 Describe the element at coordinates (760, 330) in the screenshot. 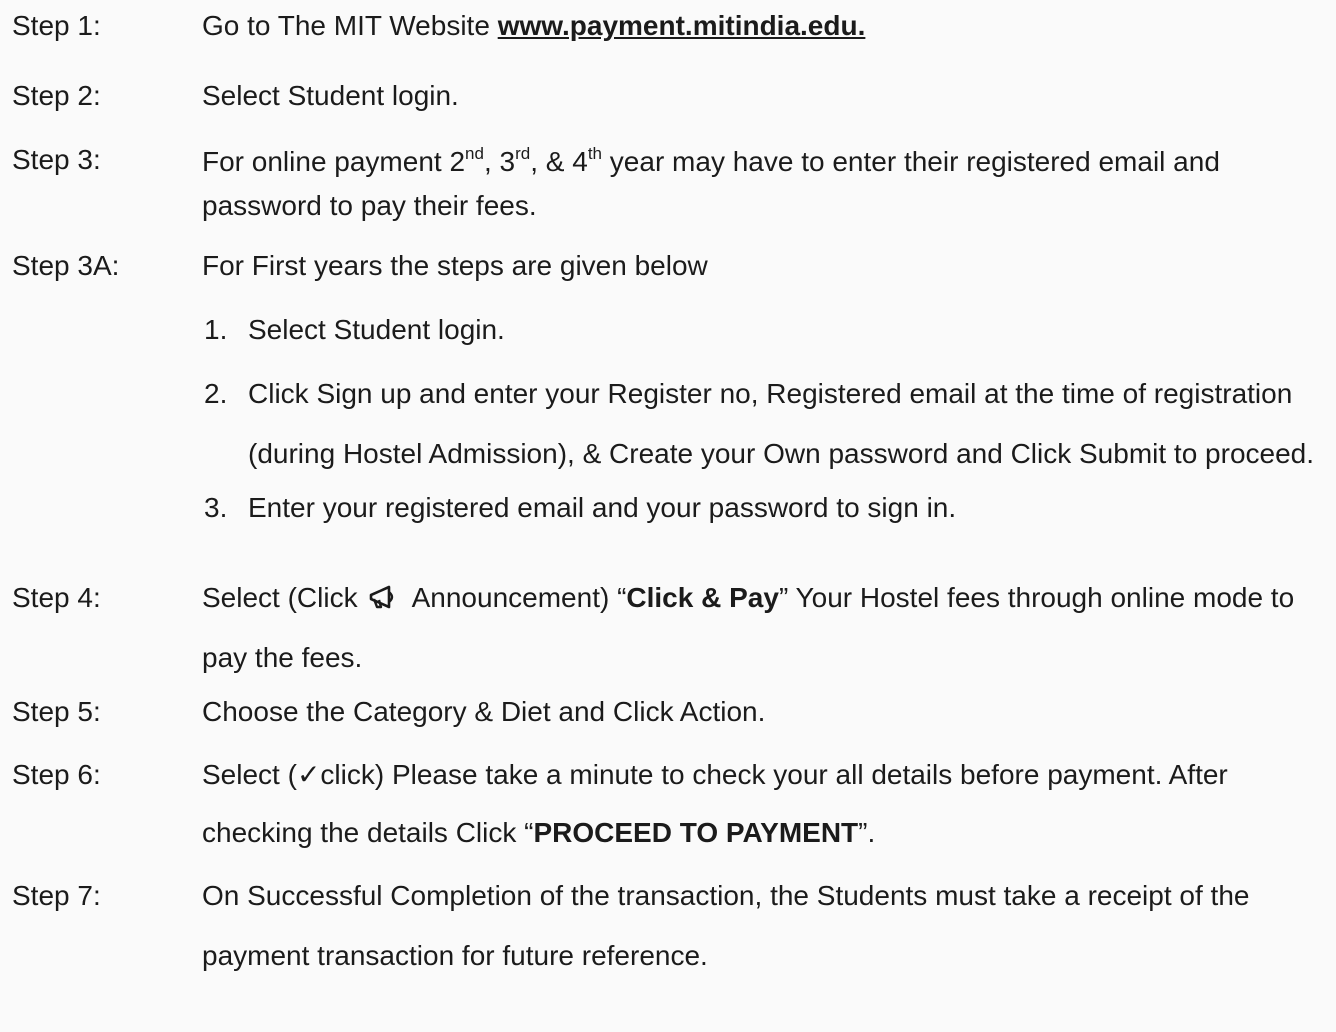

I see `list-item: 1. Select Student login.` at that location.